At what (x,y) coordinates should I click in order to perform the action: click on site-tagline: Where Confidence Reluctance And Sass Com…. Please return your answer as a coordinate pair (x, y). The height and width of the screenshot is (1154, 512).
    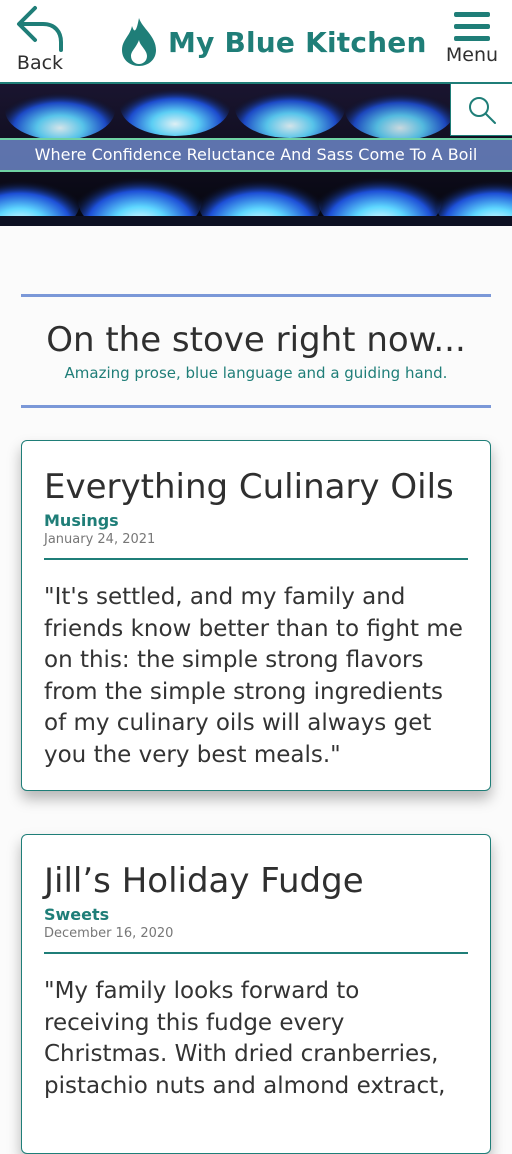
    Looking at the image, I should click on (256, 155).